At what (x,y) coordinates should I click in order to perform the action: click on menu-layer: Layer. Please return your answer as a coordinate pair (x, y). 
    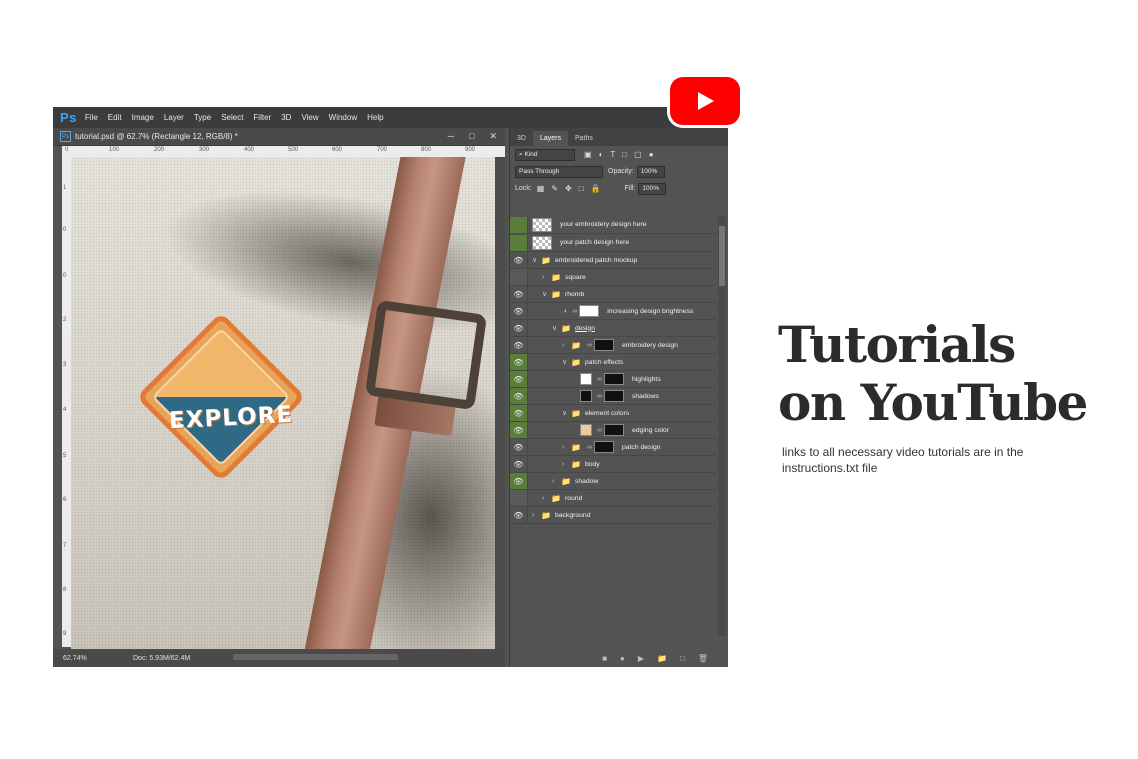
    Looking at the image, I should click on (174, 117).